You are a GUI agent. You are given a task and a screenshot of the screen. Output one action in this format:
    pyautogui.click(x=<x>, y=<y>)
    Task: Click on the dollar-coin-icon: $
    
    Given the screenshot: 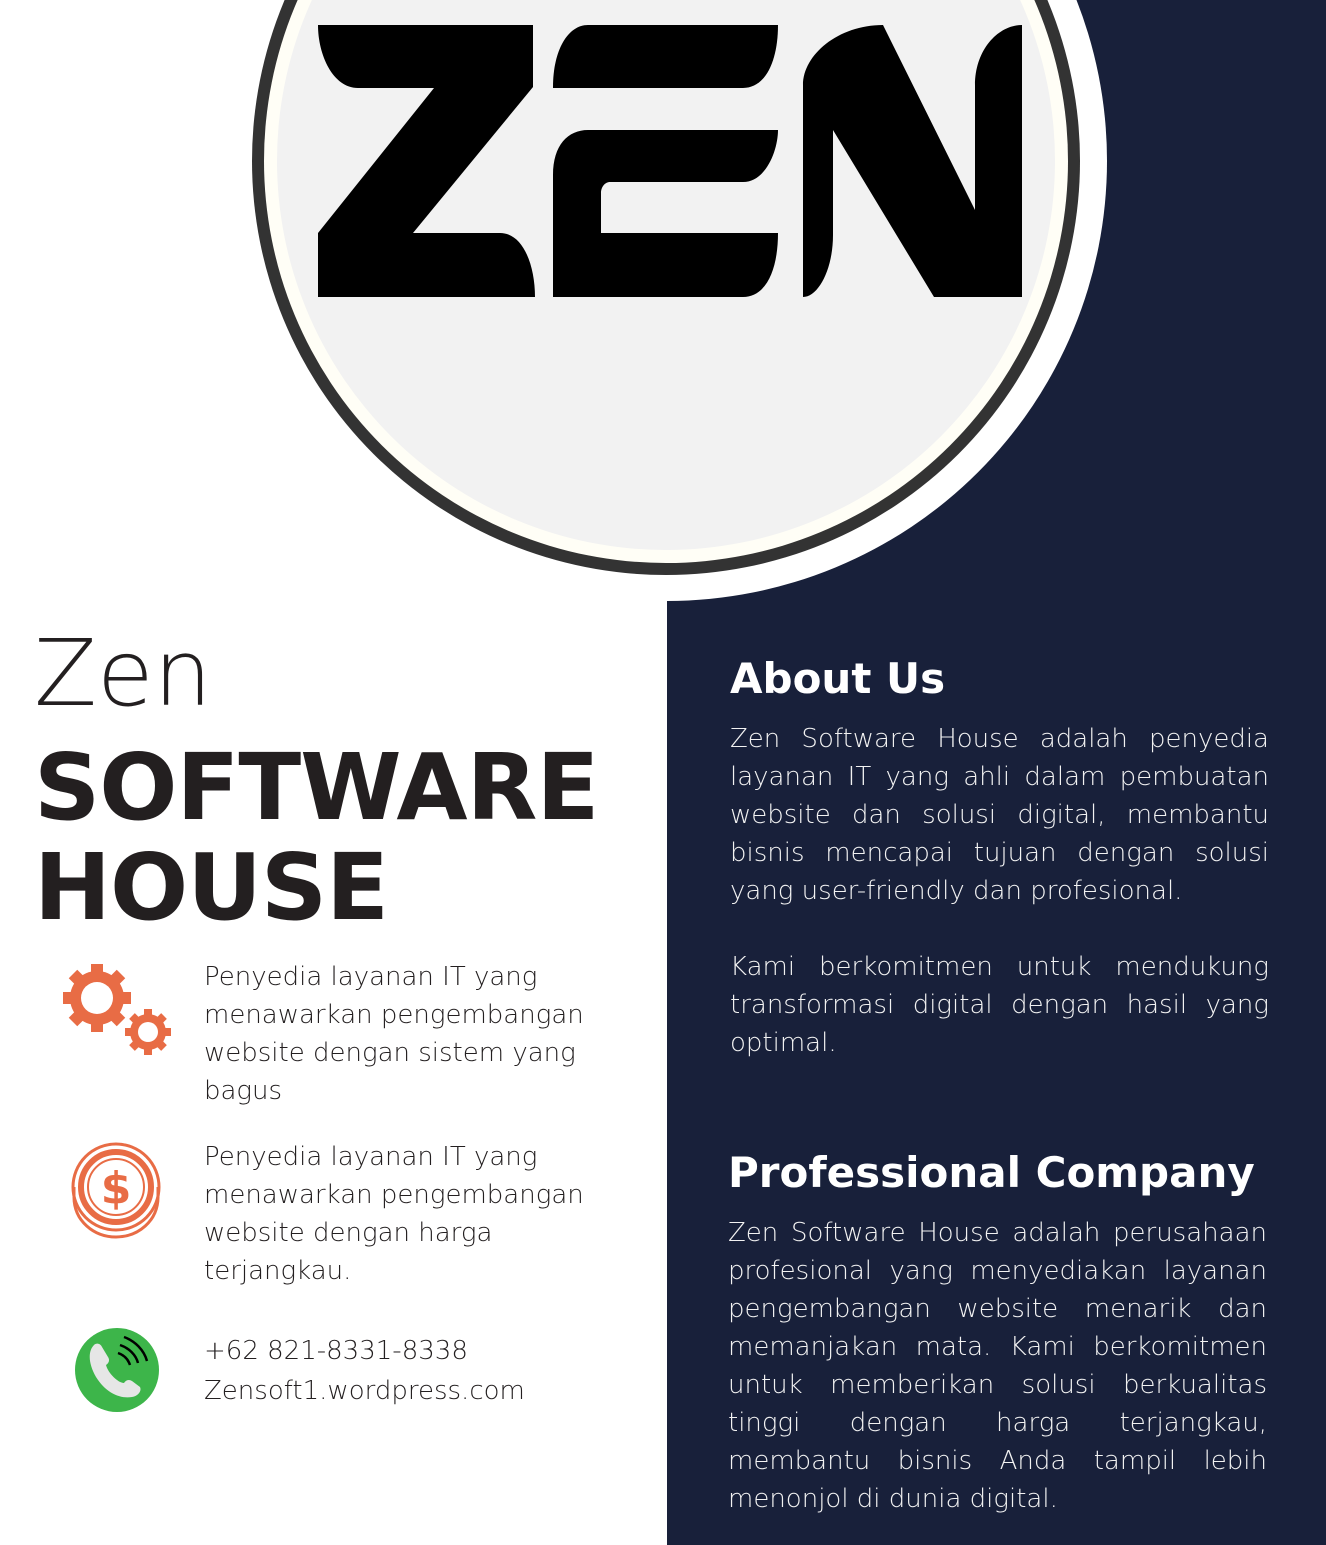 What is the action you would take?
    pyautogui.click(x=116, y=1190)
    